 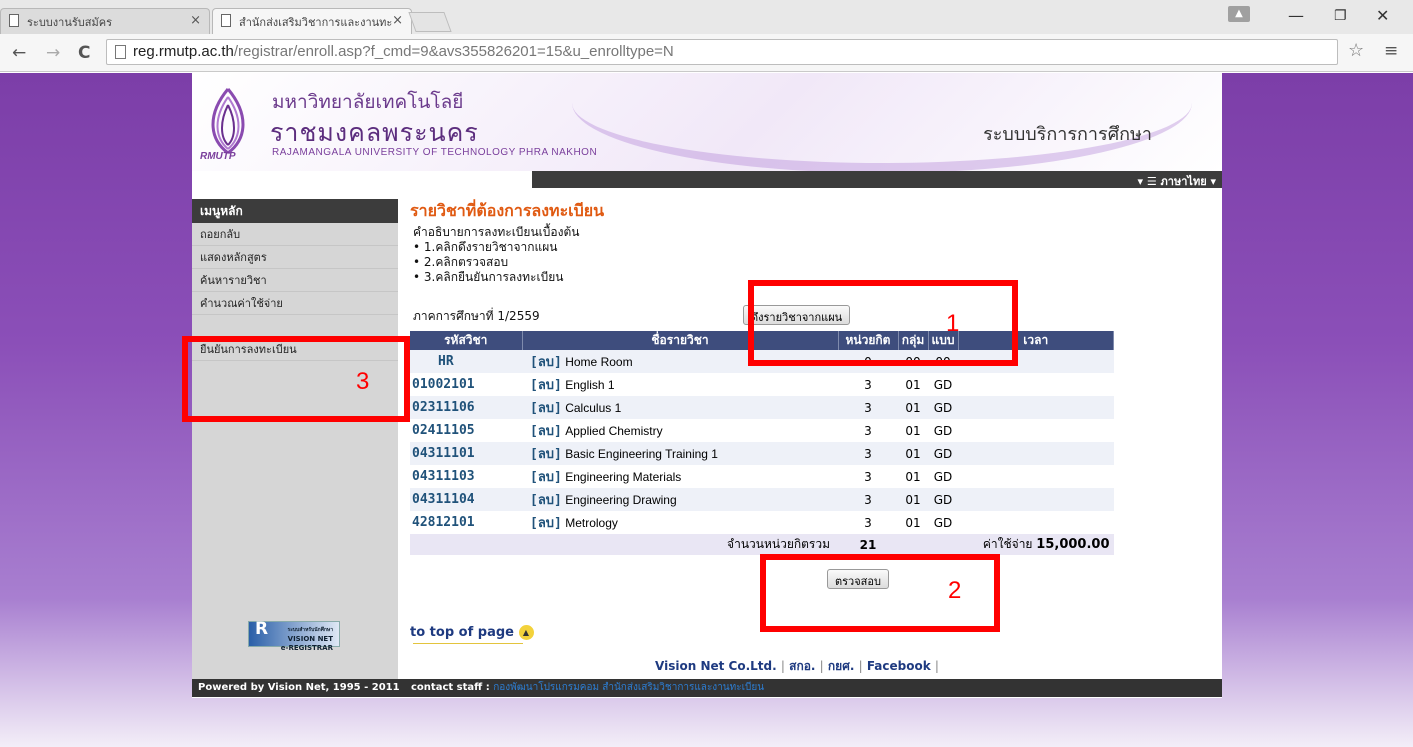 What do you see at coordinates (472, 632) in the screenshot?
I see `to-top-link: to top of page ▲` at bounding box center [472, 632].